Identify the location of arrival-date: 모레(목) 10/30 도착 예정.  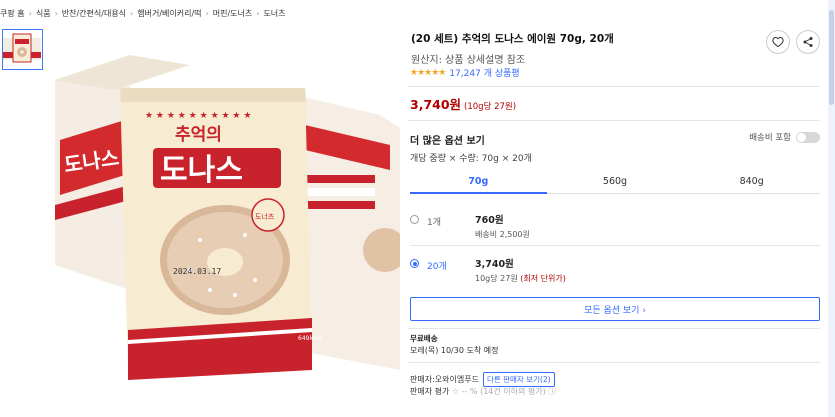
(454, 350).